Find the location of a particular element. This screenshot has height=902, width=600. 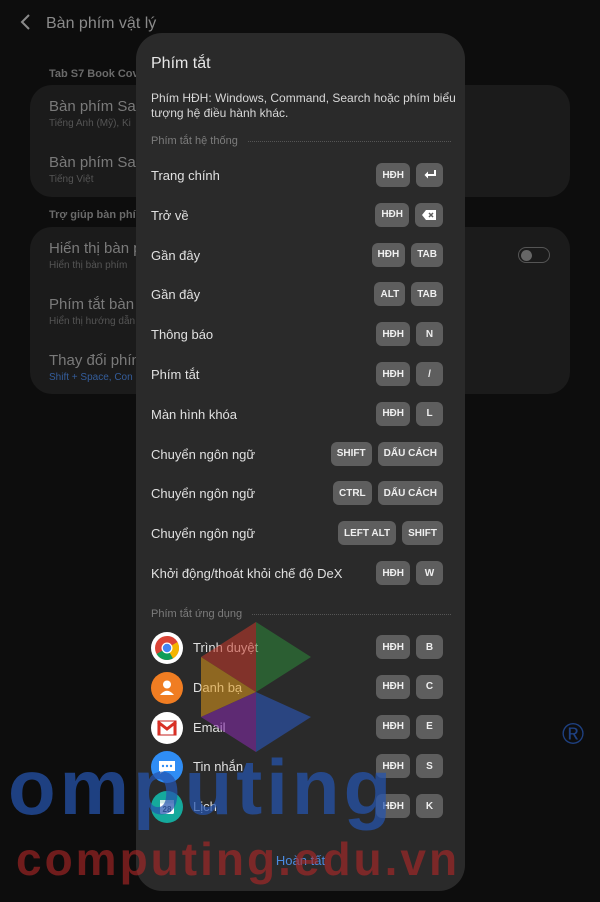

system-shortcut-row: Trở về HĐH is located at coordinates (300, 216).